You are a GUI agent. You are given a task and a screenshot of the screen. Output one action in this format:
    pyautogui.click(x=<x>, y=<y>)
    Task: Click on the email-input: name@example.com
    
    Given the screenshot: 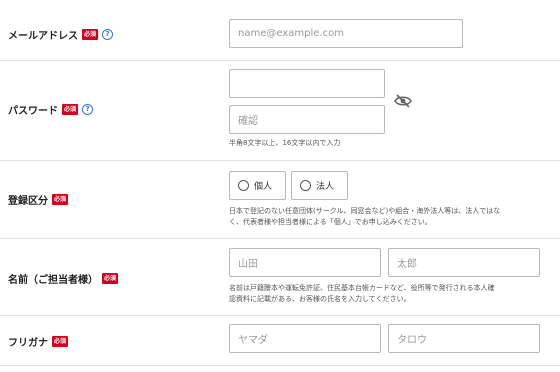 What is the action you would take?
    pyautogui.click(x=346, y=33)
    